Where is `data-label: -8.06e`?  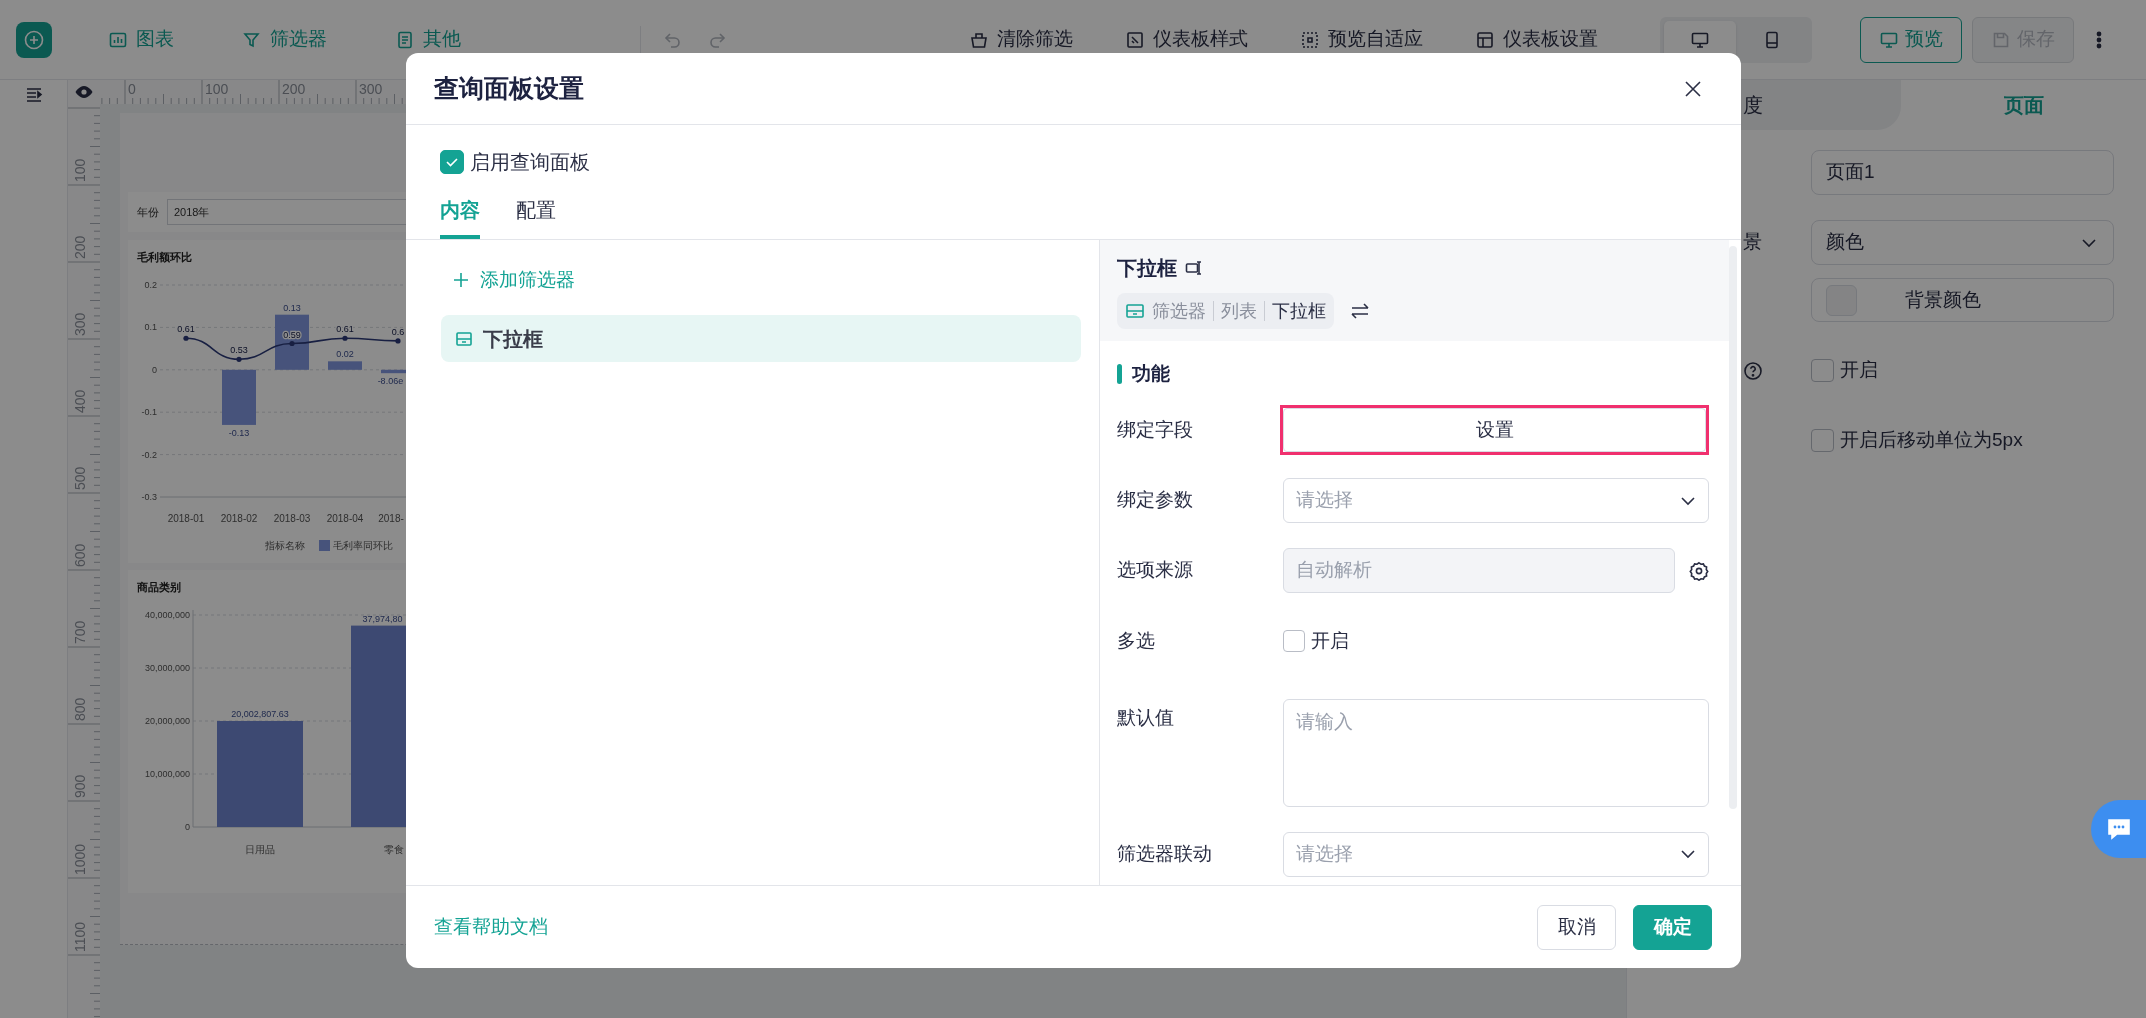 data-label: -8.06e is located at coordinates (390, 381).